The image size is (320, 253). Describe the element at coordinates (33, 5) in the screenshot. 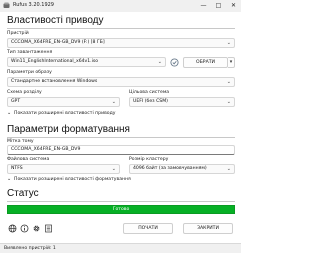

I see `window-title: Rufus 3.20.1929` at that location.